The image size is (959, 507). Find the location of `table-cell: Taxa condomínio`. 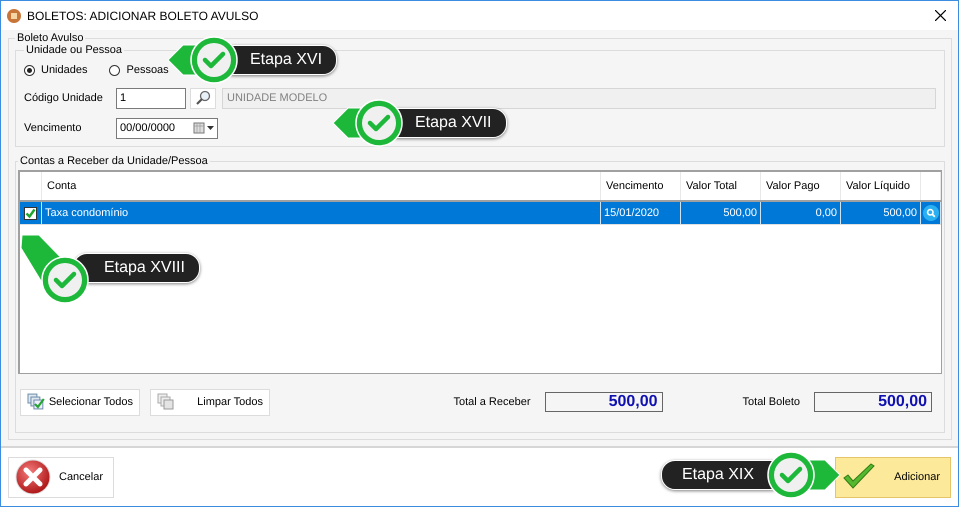

table-cell: Taxa condomínio is located at coordinates (321, 213).